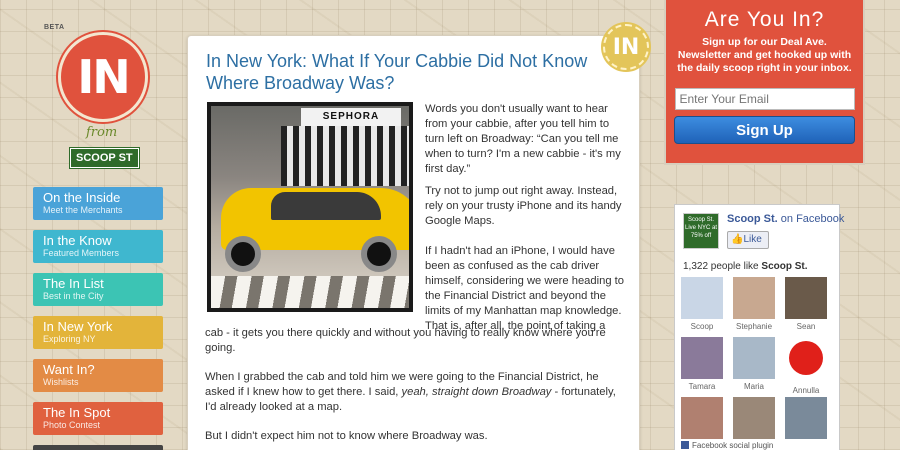 Image resolution: width=900 pixels, height=450 pixels. Describe the element at coordinates (77, 412) in the screenshot. I see `nav-title: The In Spot` at that location.